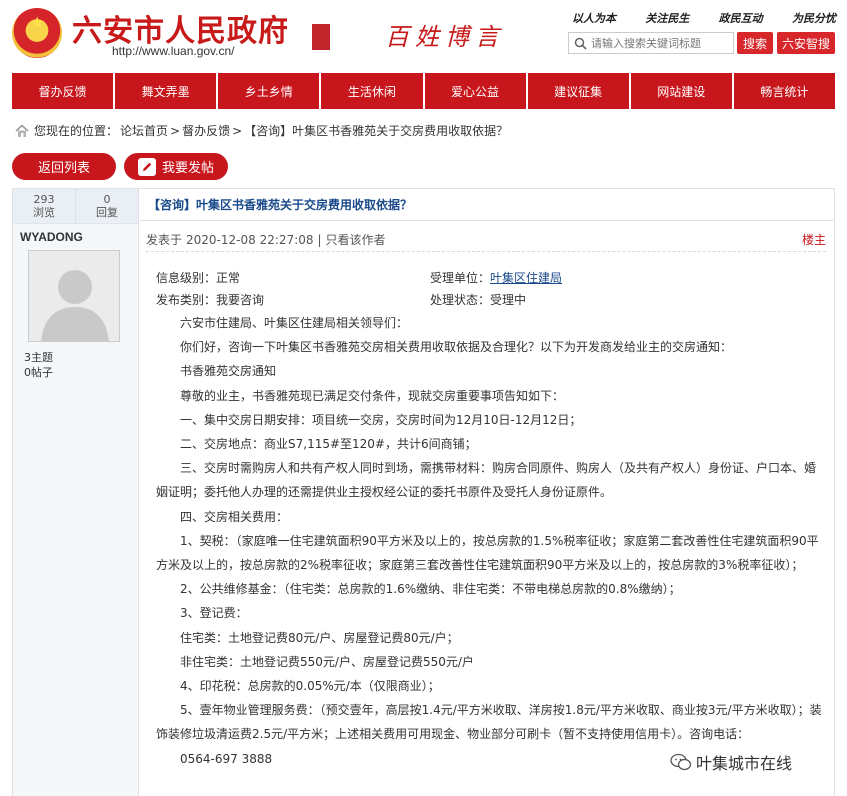 The width and height of the screenshot is (847, 796). What do you see at coordinates (173, 51) in the screenshot?
I see `site-url: http://www.luan.gov.cn/` at bounding box center [173, 51].